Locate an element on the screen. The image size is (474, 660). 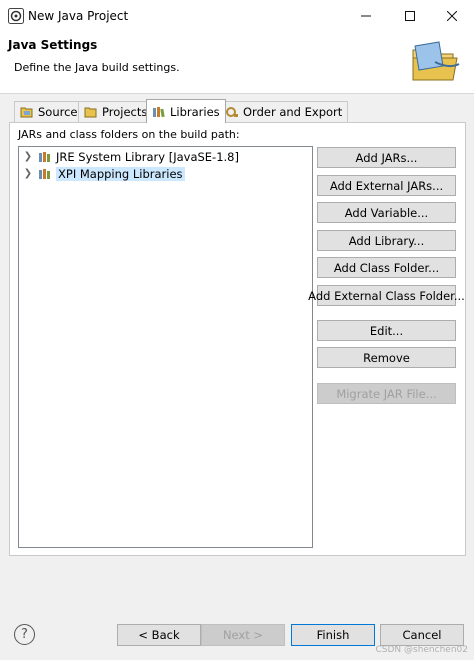
page-description: Define the Java build settings. is located at coordinates (97, 67).